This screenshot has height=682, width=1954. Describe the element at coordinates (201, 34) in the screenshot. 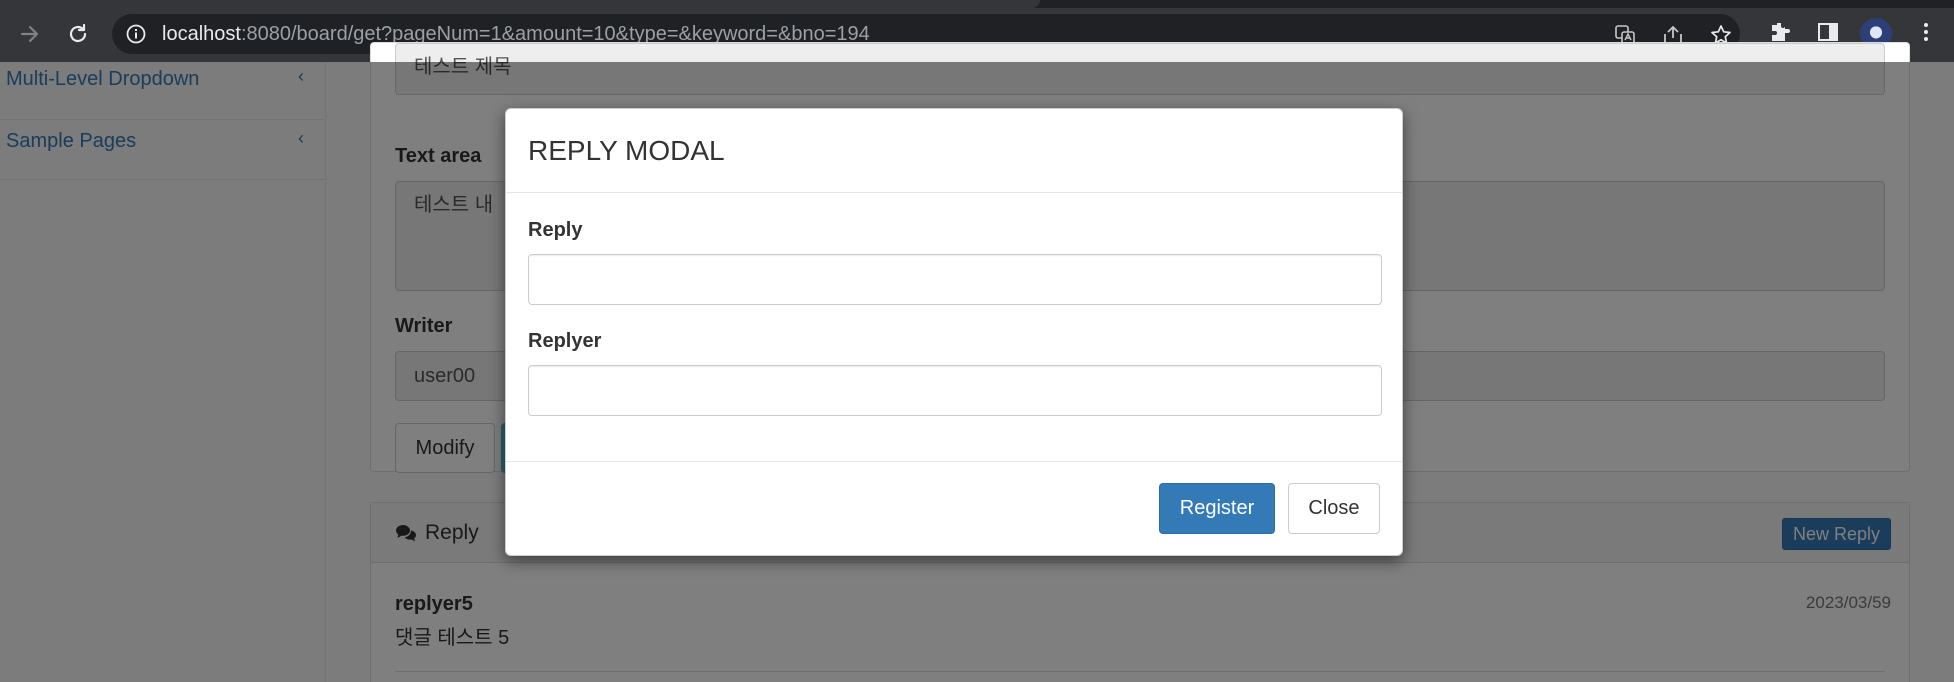

I see `url-host: localhost` at that location.